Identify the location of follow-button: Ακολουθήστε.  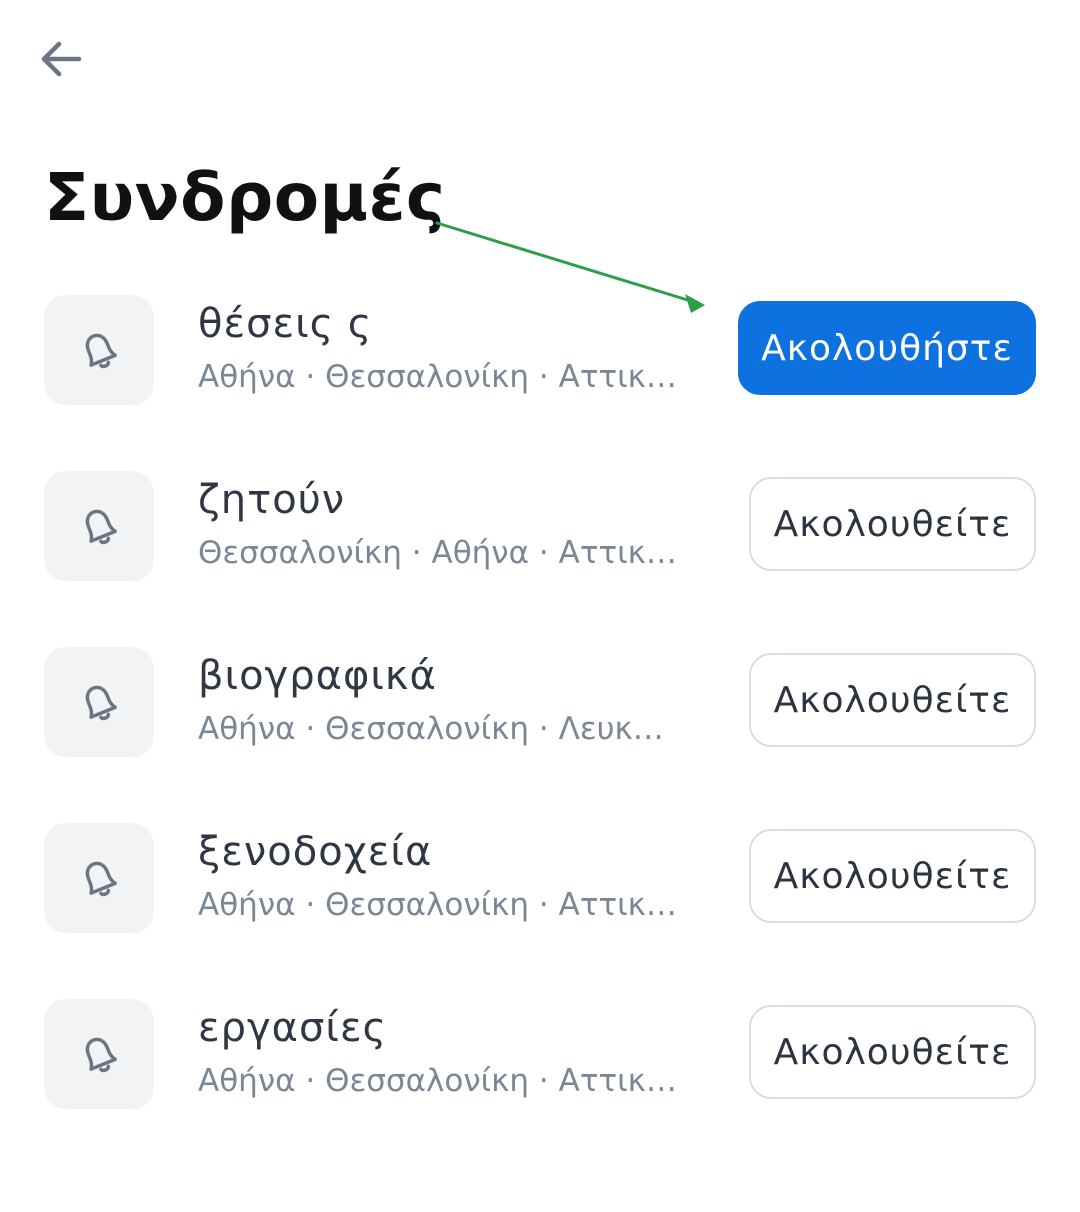
(887, 348).